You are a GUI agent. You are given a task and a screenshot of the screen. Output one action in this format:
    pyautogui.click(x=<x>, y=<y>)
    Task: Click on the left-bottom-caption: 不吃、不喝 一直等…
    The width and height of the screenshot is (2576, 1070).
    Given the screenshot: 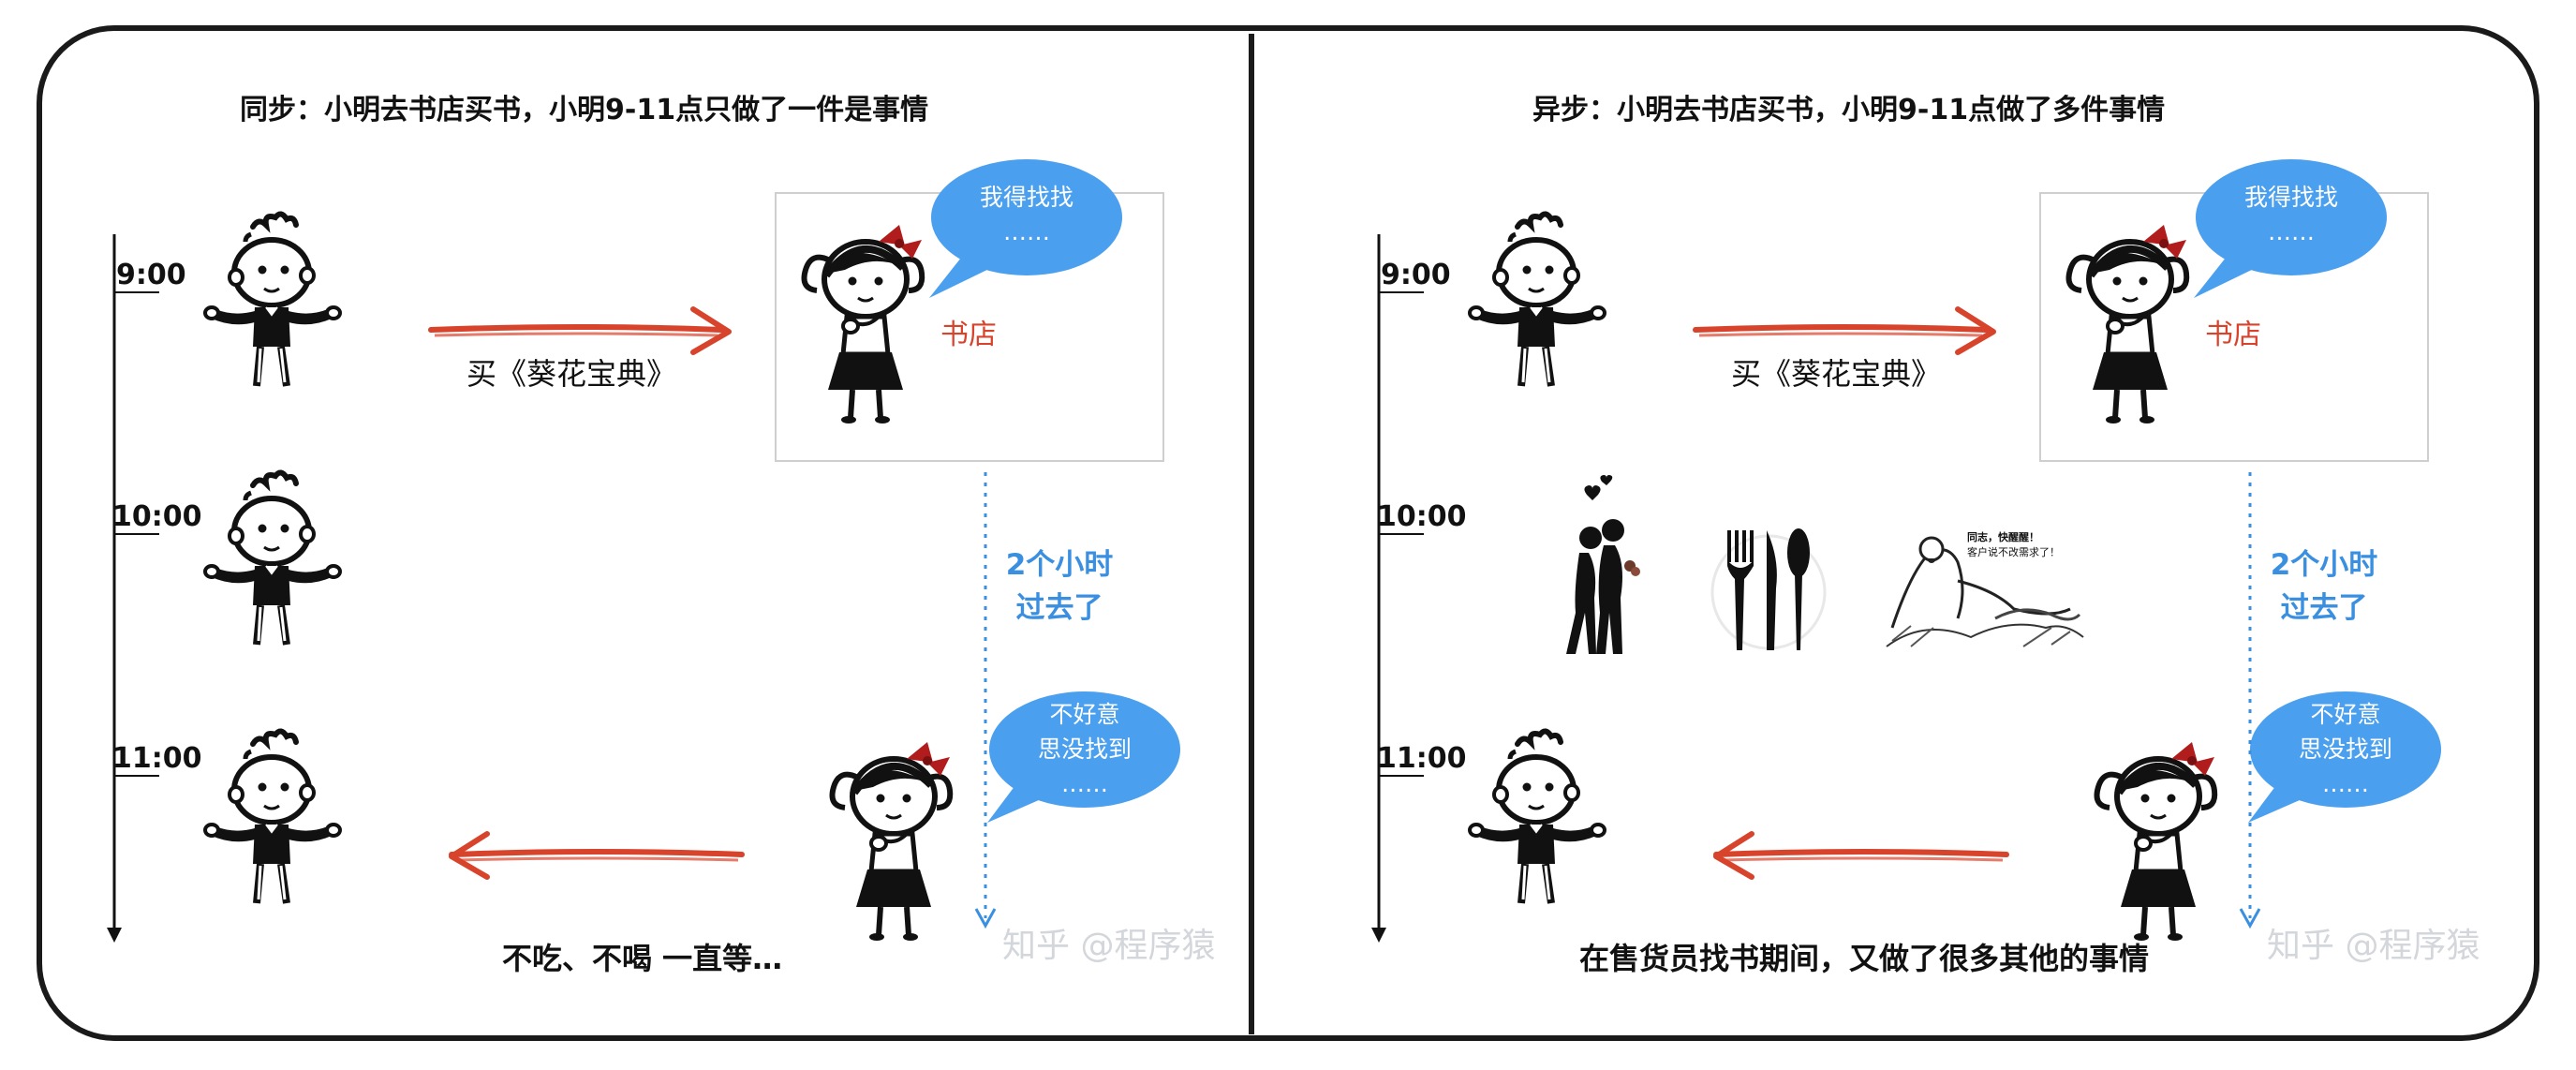 What is the action you would take?
    pyautogui.click(x=642, y=958)
    